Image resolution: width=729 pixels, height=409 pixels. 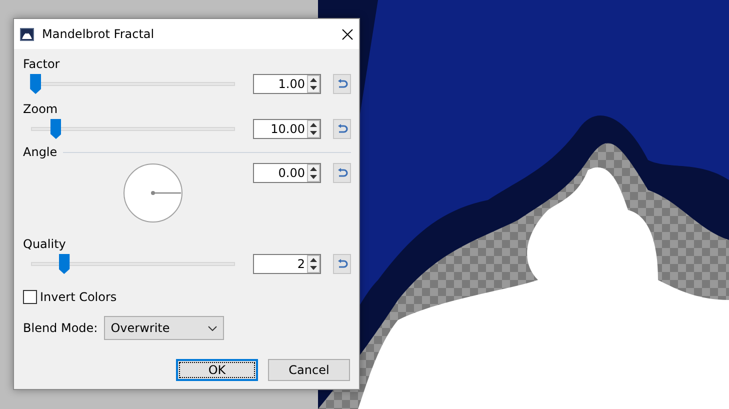 What do you see at coordinates (287, 129) in the screenshot?
I see `number-field: 10.00` at bounding box center [287, 129].